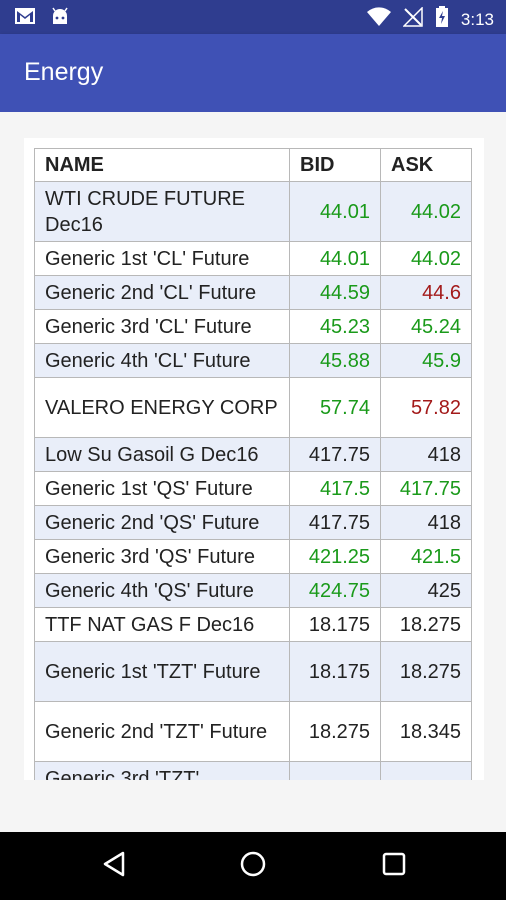  I want to click on row-bid: 18.275, so click(335, 731).